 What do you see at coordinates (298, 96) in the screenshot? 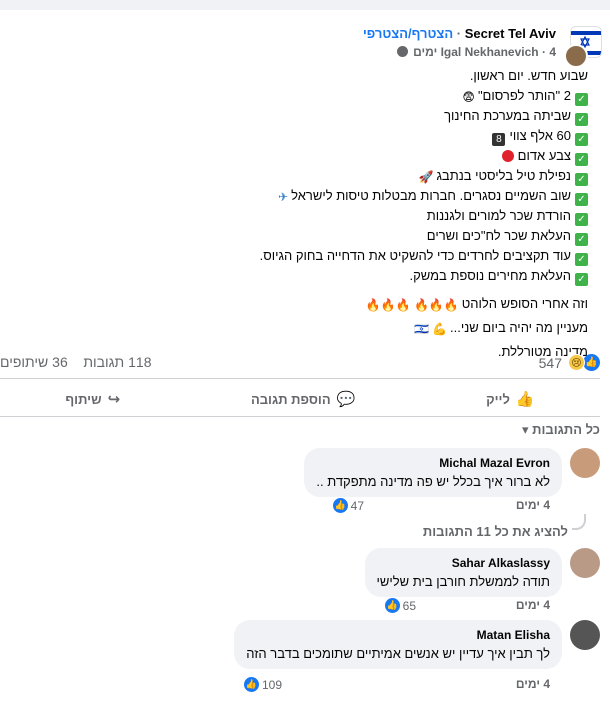
I see `post-line: ✓ 2 "הותר לפרסום"😨` at bounding box center [298, 96].